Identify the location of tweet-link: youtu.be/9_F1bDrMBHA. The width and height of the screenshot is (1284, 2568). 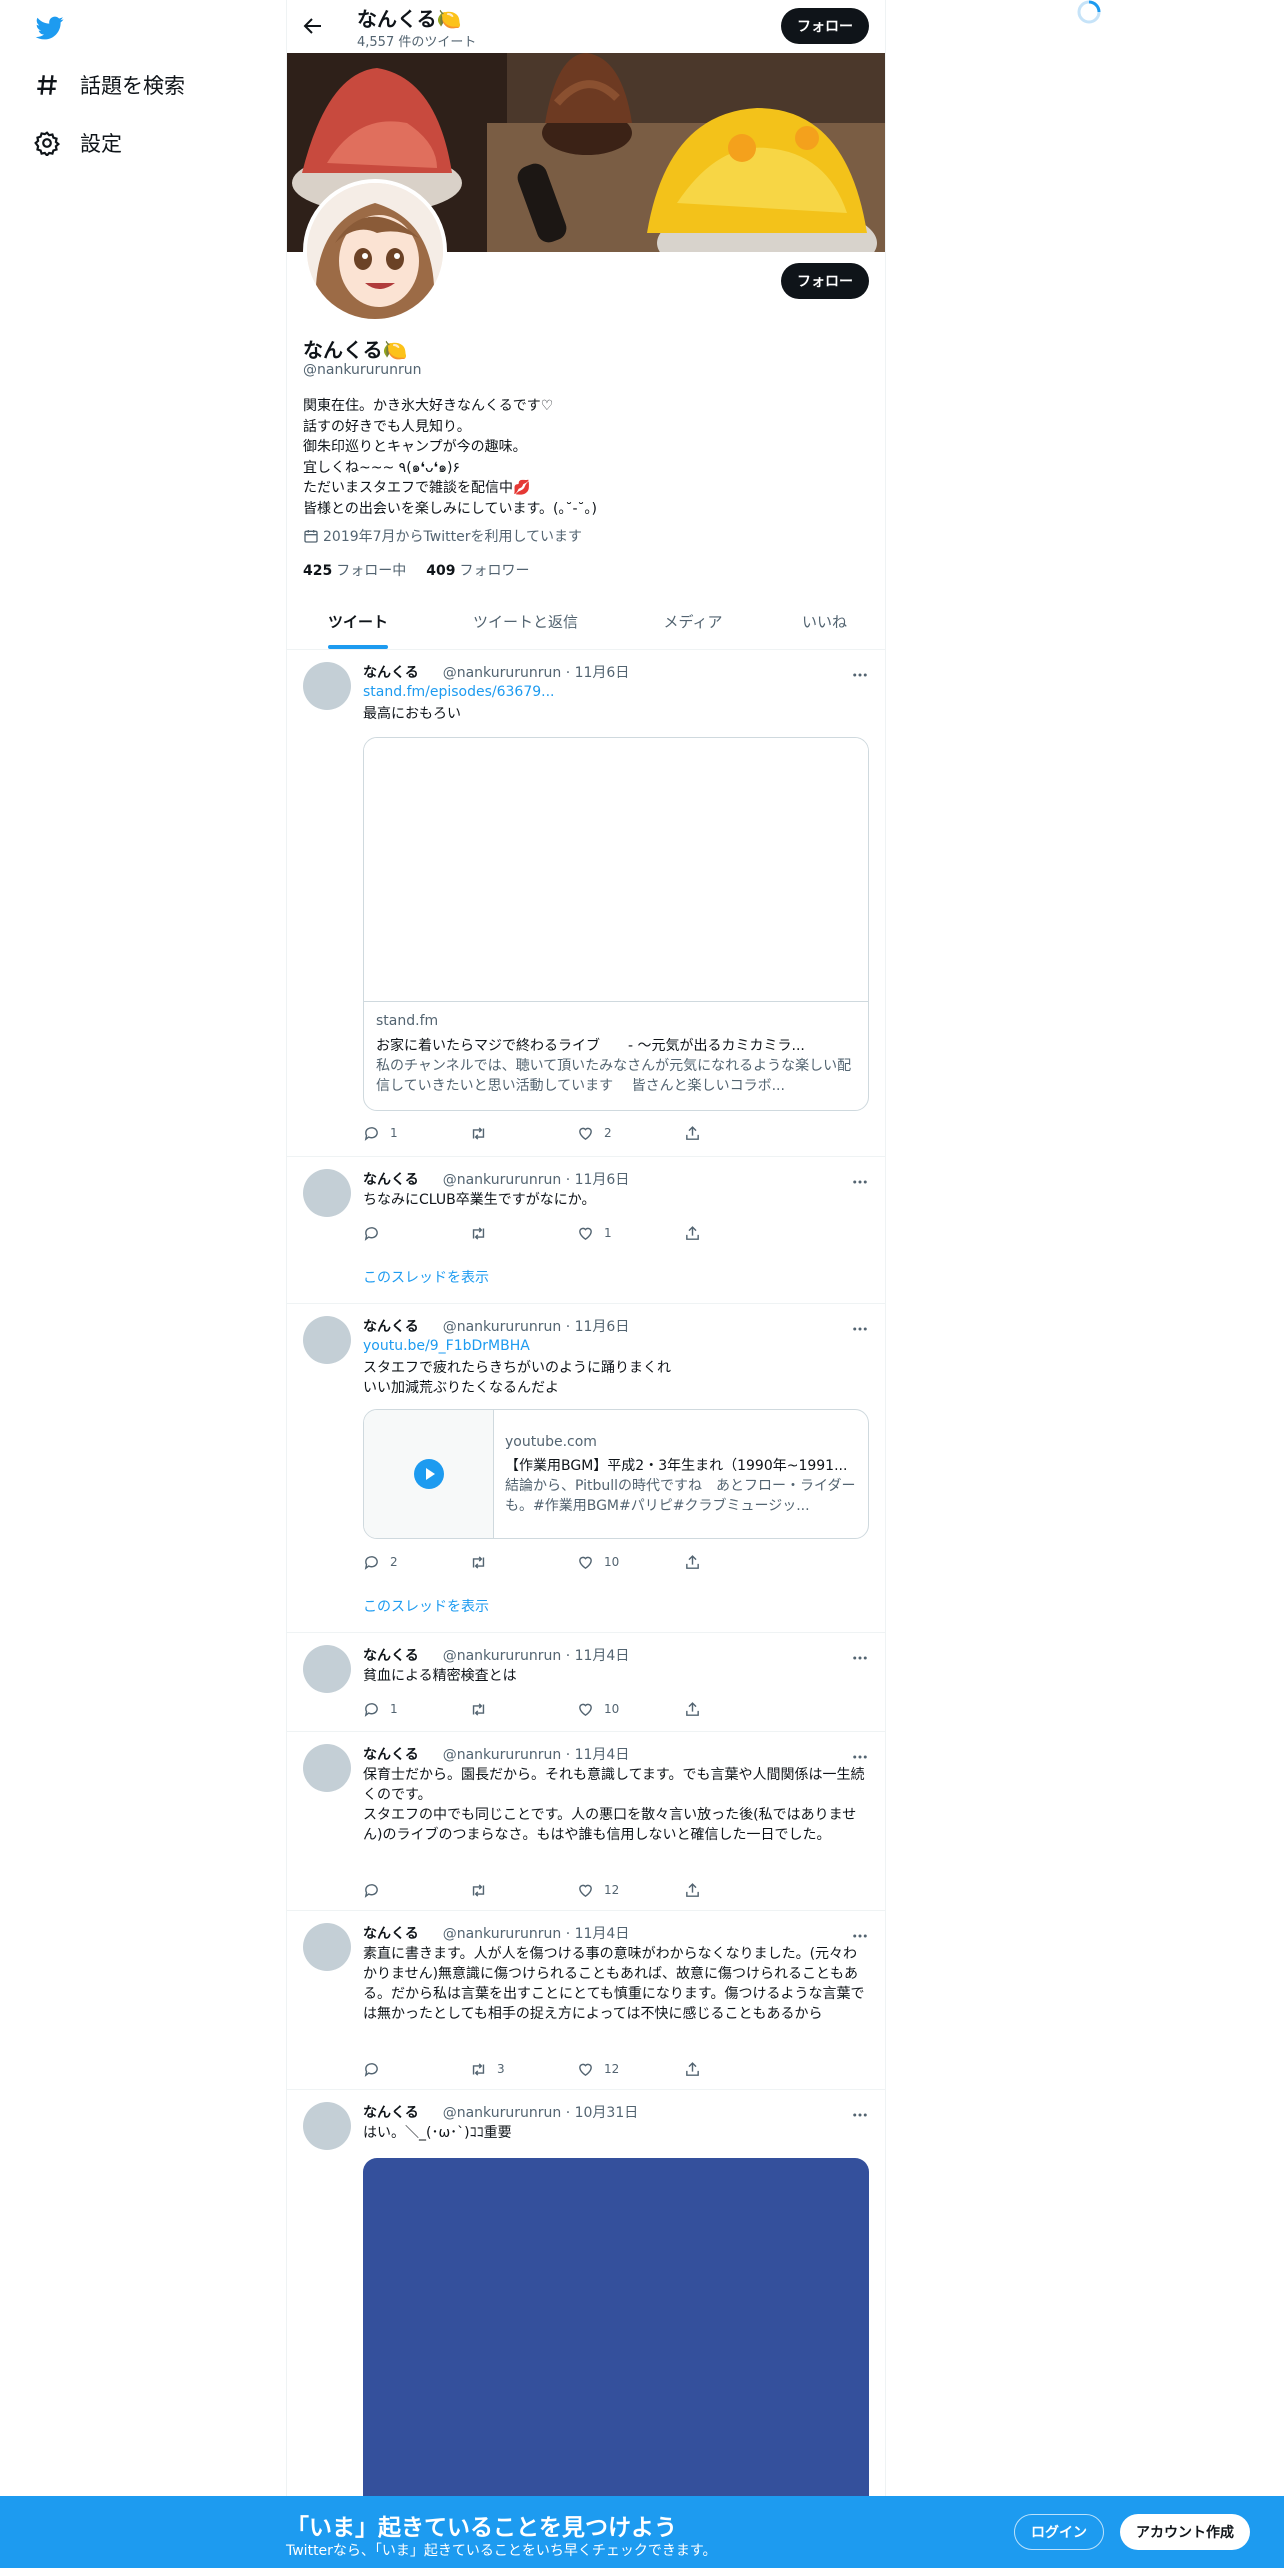
(446, 1346).